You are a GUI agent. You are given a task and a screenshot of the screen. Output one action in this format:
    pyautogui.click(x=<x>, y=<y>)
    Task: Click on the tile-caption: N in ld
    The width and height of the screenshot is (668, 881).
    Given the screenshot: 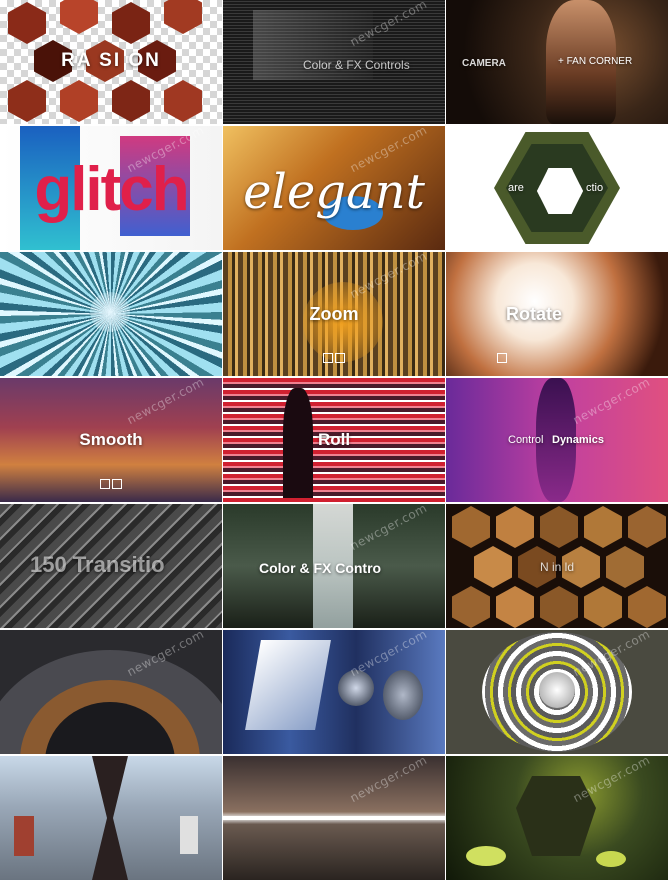 What is the action you would take?
    pyautogui.click(x=556, y=567)
    